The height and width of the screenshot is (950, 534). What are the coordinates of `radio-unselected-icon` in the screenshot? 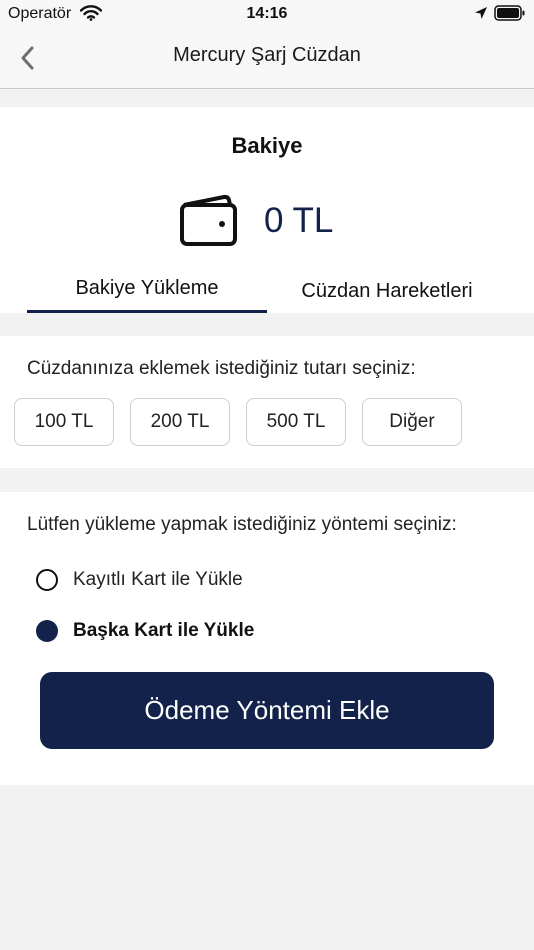 It's located at (47, 580).